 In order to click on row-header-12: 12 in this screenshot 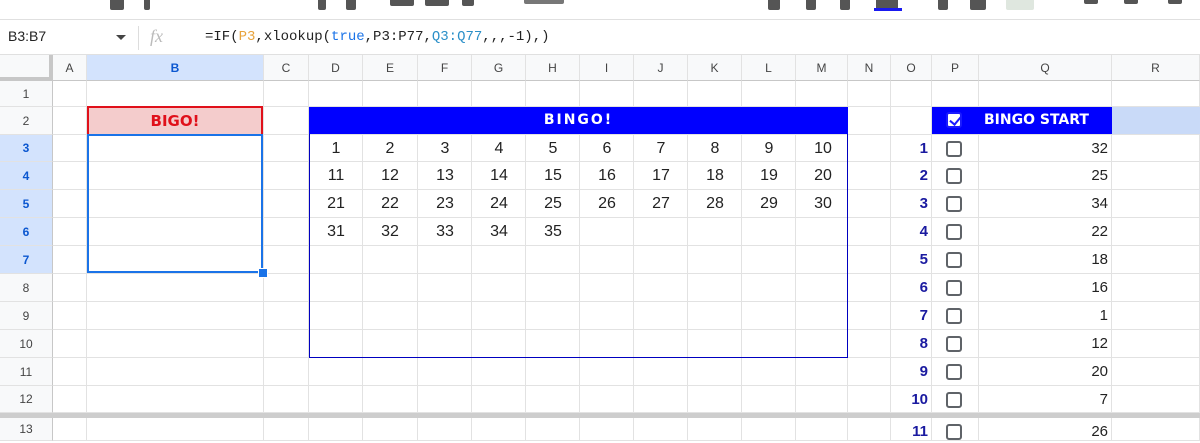, I will do `click(26, 399)`.